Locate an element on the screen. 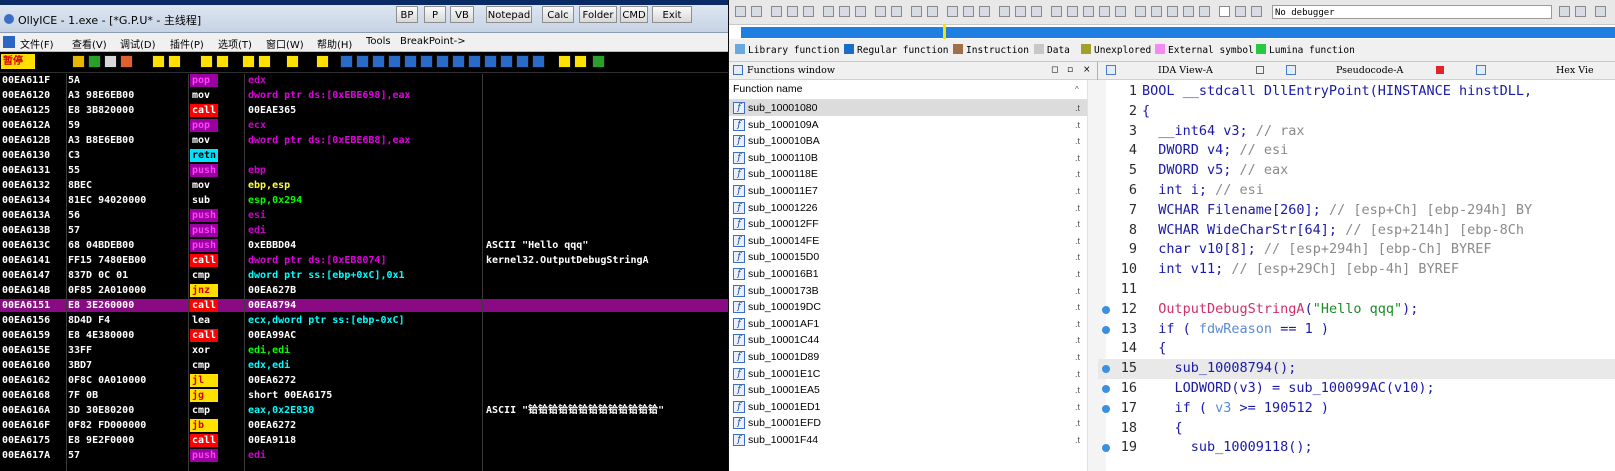  log-window-icon is located at coordinates (322, 61).